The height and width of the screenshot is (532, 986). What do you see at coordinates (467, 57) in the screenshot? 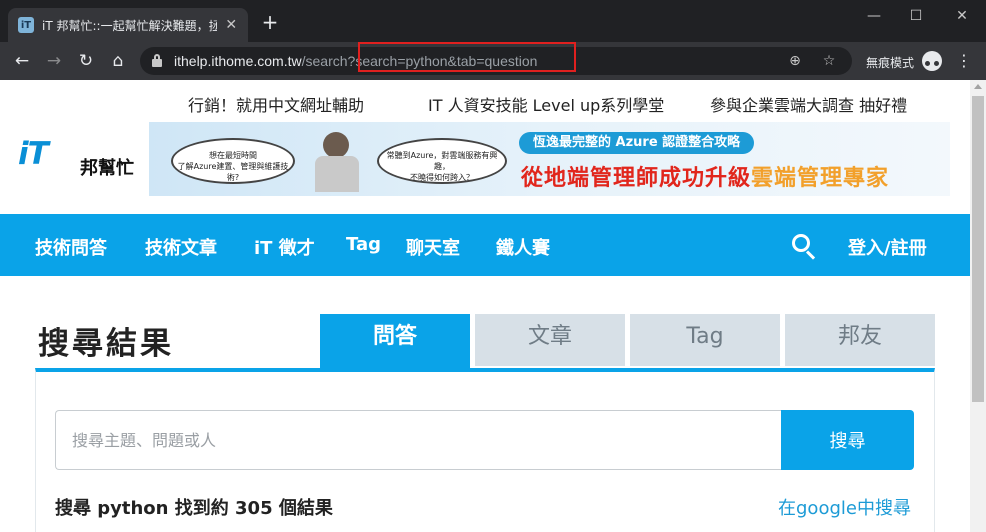
I see `url-query-highlight-box` at bounding box center [467, 57].